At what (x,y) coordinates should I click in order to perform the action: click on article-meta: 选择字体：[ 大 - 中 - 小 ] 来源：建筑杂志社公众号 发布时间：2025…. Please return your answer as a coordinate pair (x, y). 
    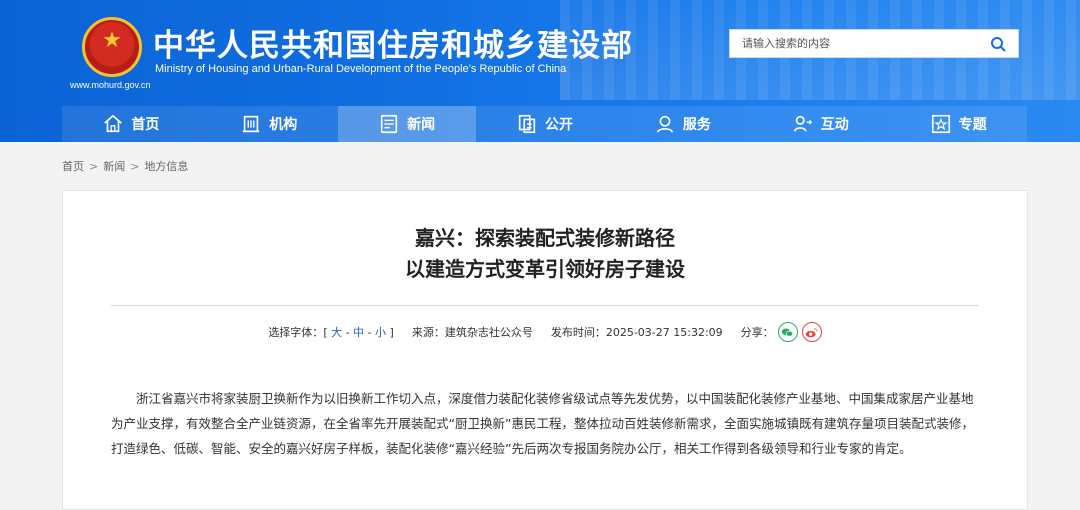
    Looking at the image, I should click on (545, 332).